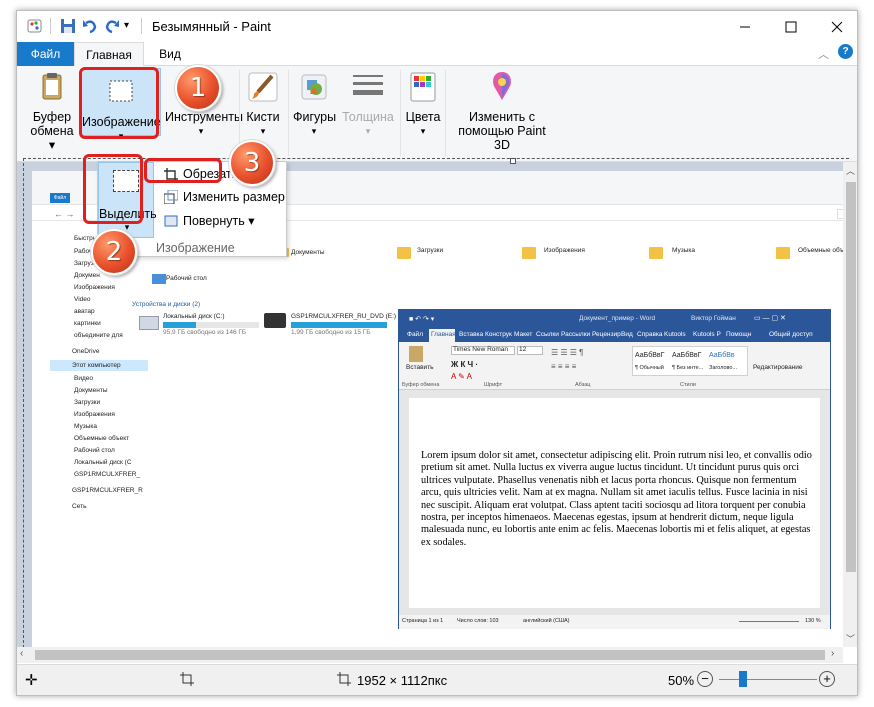 This screenshot has width=874, height=707. I want to click on resize-icon, so click(171, 197).